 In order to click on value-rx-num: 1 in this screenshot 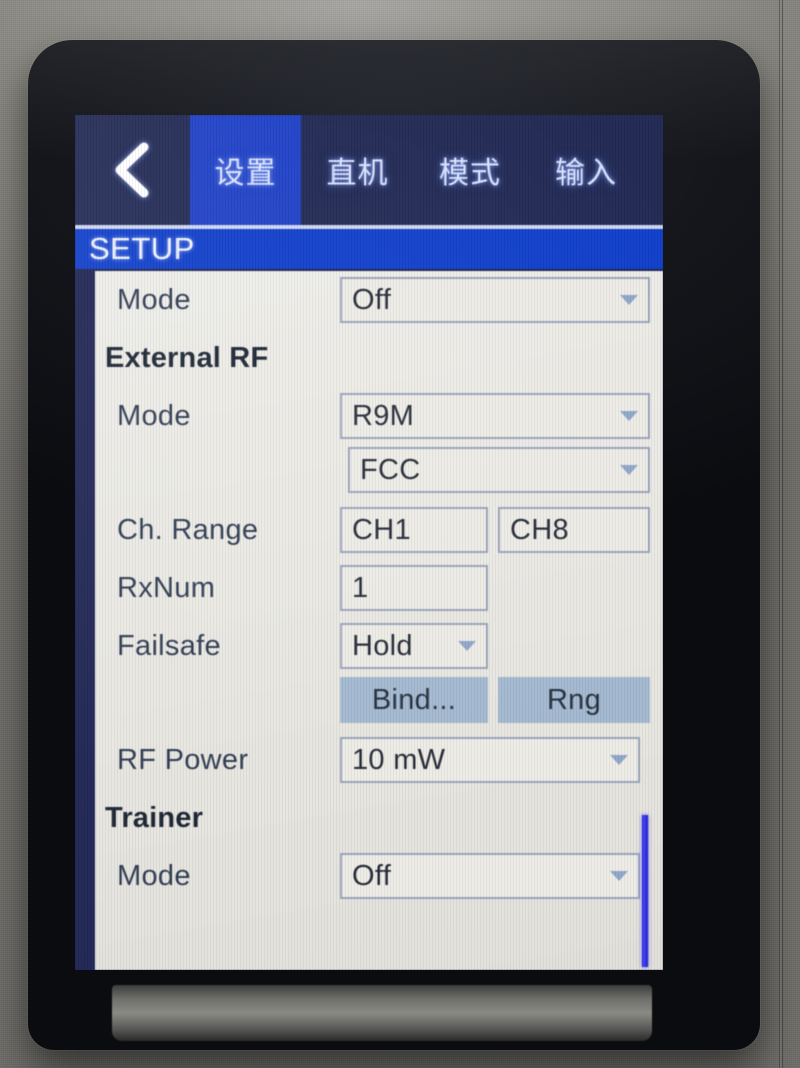, I will do `click(360, 587)`.